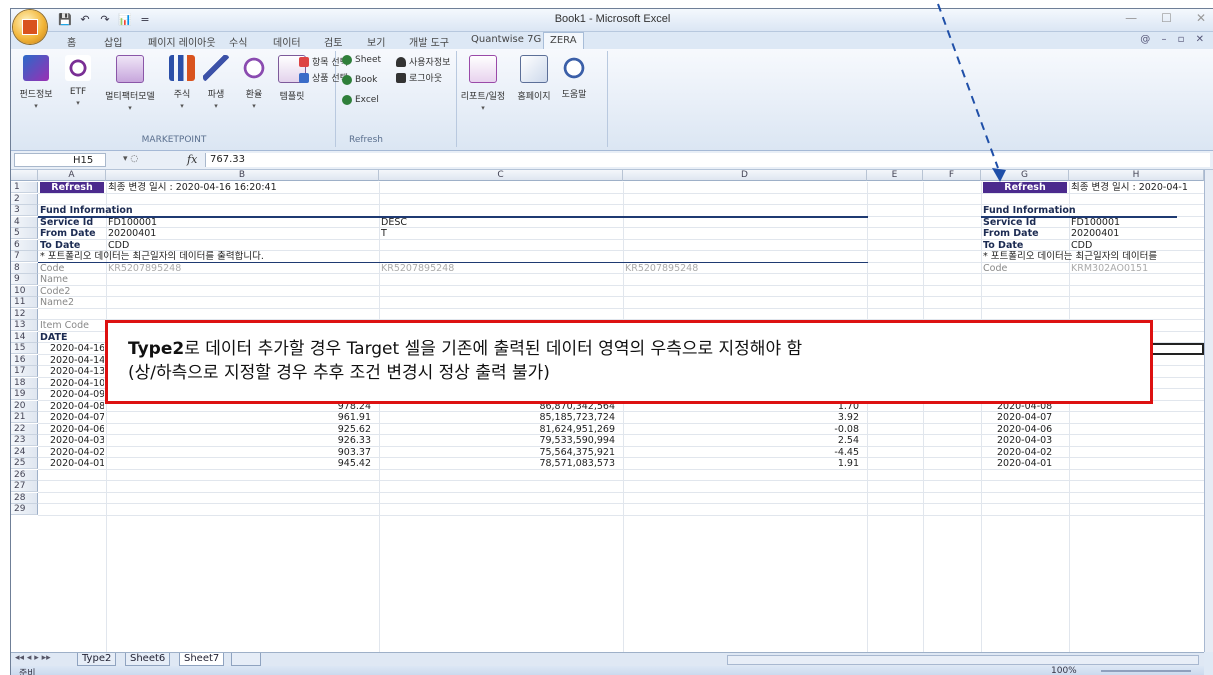 This screenshot has width=1213, height=675. Describe the element at coordinates (24, 199) in the screenshot. I see `row-header: 2` at that location.